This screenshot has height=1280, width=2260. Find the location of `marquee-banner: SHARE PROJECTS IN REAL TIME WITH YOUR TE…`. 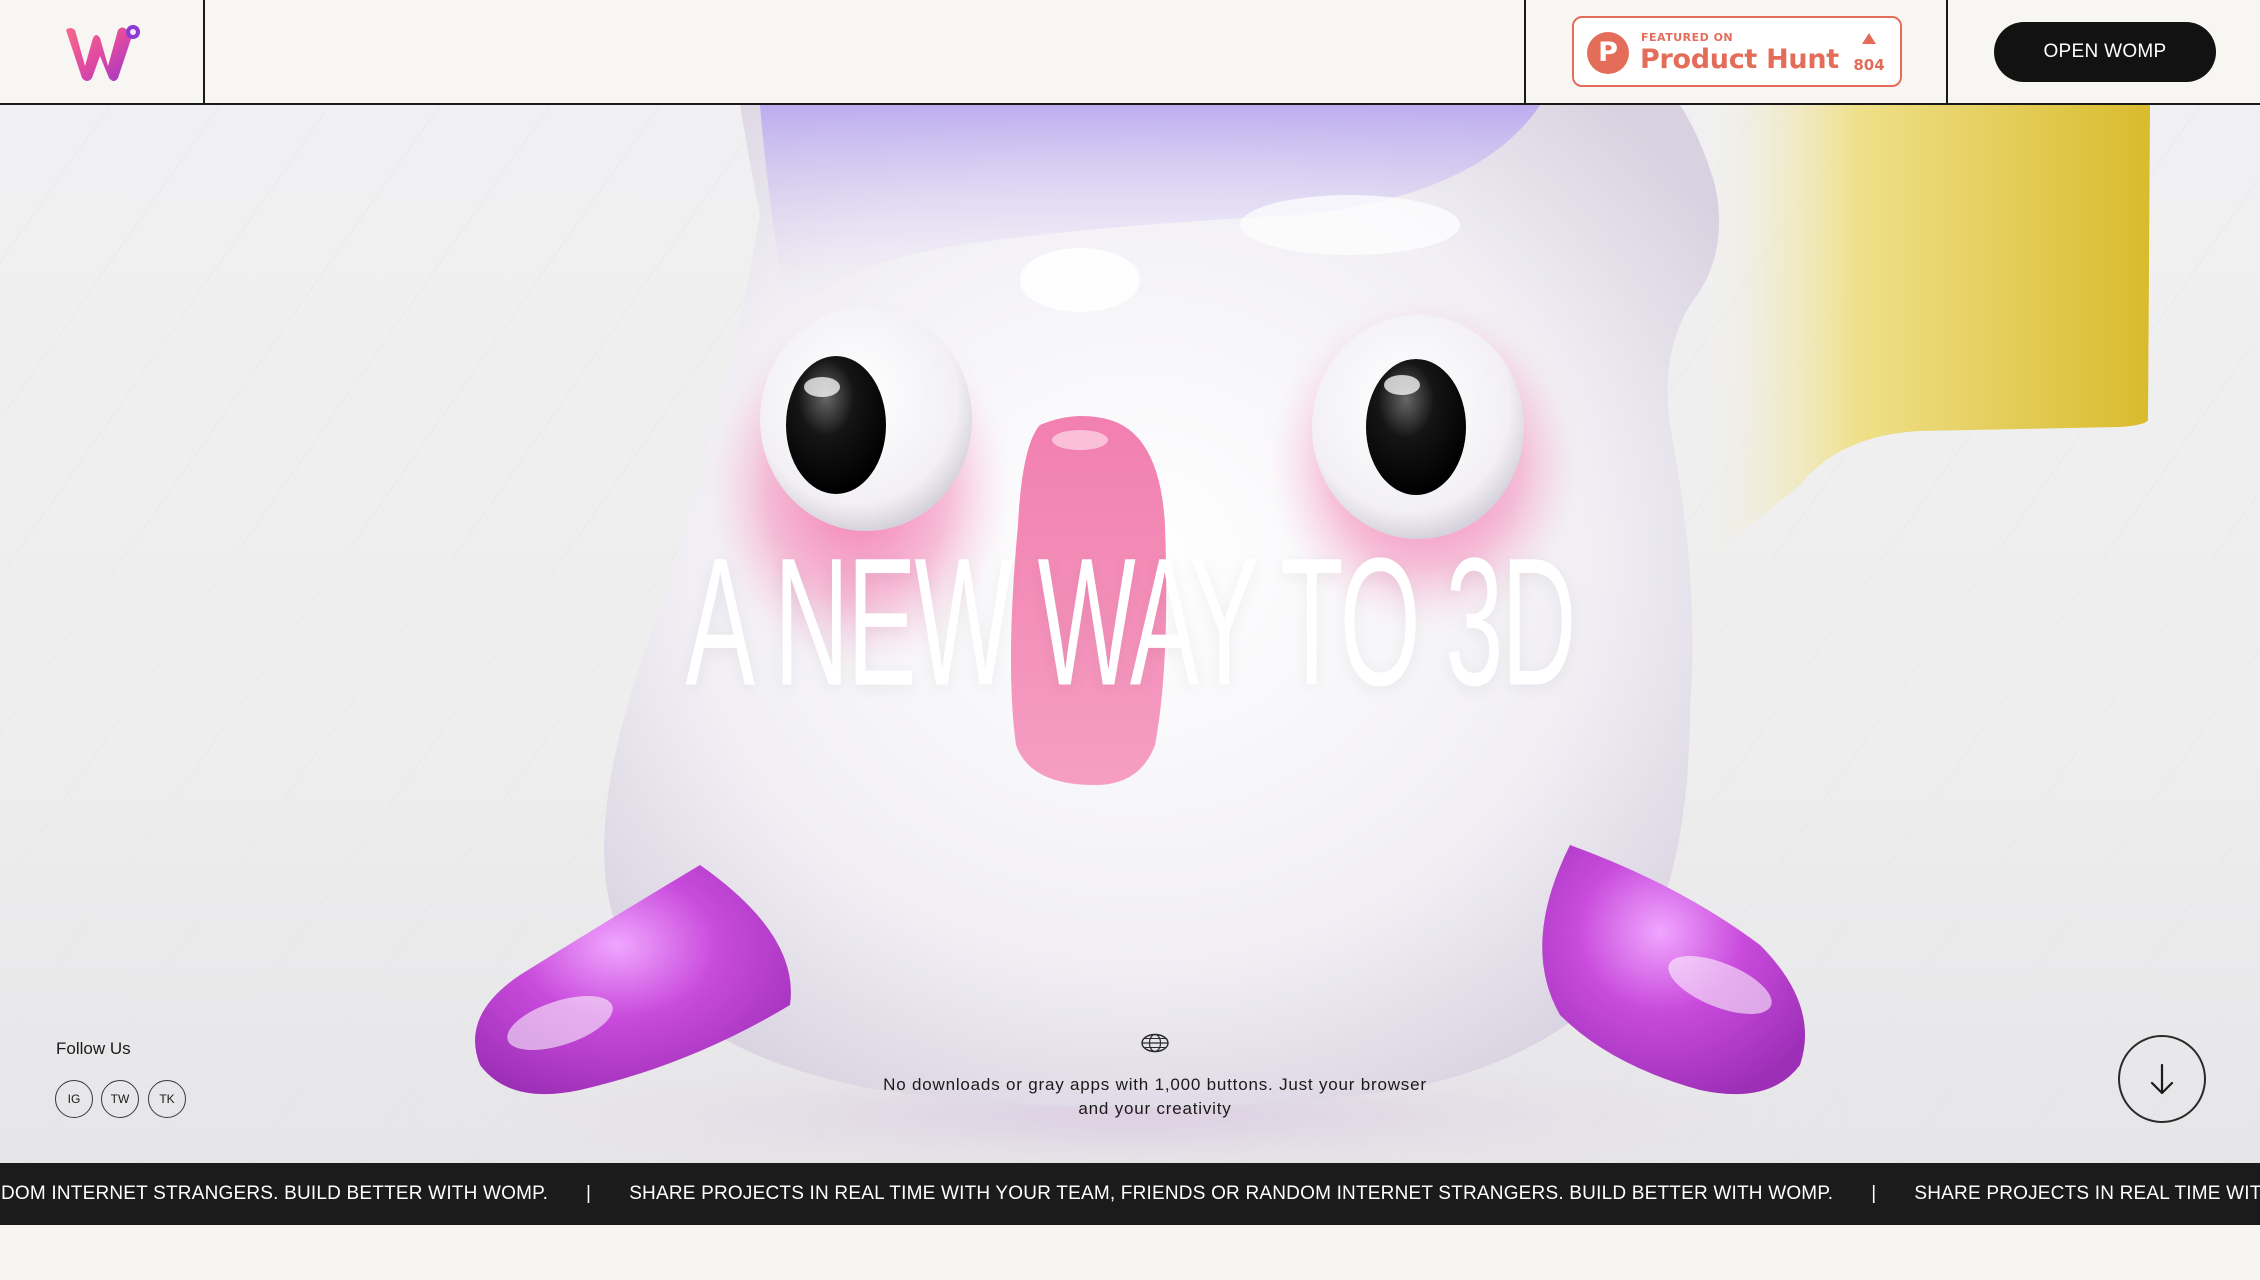

marquee-banner: SHARE PROJECTS IN REAL TIME WITH YOUR TE… is located at coordinates (1130, 1194).